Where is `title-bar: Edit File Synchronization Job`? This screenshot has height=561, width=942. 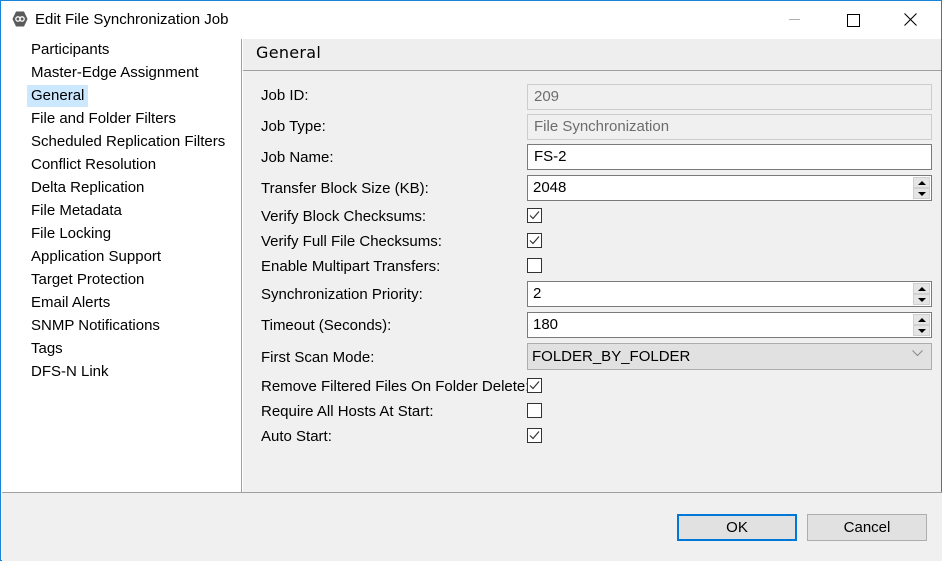 title-bar: Edit File Synchronization Job is located at coordinates (471, 20).